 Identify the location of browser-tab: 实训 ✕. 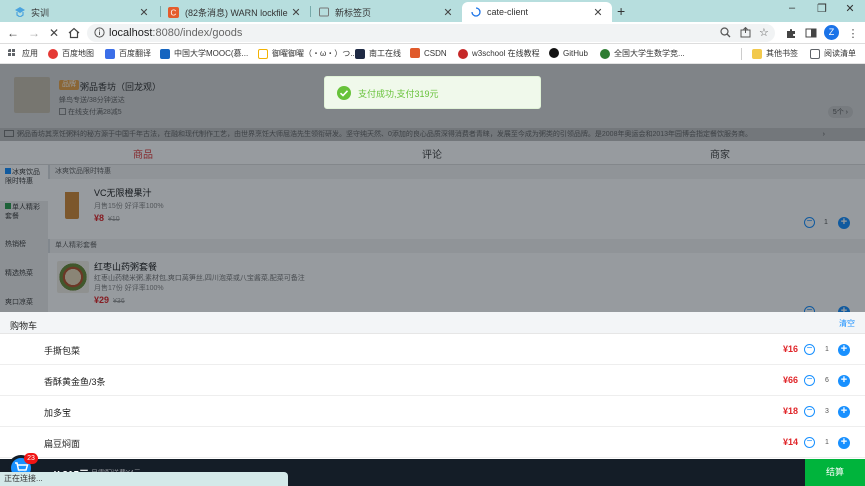
(82, 12).